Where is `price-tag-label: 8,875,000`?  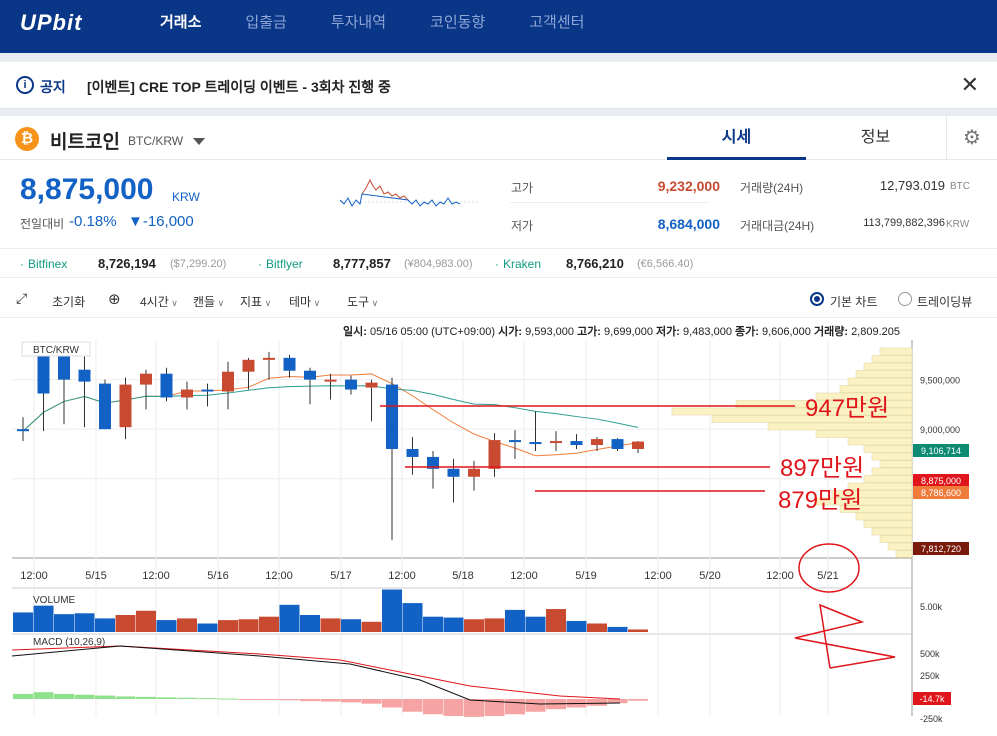
price-tag-label: 8,875,000 is located at coordinates (941, 481).